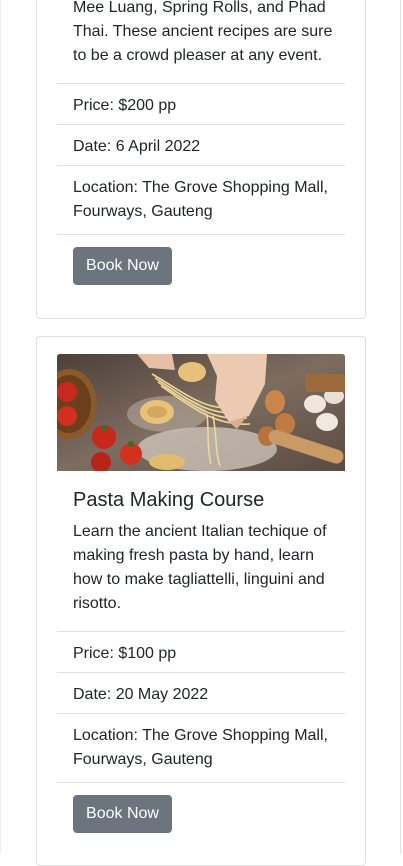 Image resolution: width=403 pixels, height=866 pixels. What do you see at coordinates (169, 500) in the screenshot?
I see `card-title: Pasta Making Course` at bounding box center [169, 500].